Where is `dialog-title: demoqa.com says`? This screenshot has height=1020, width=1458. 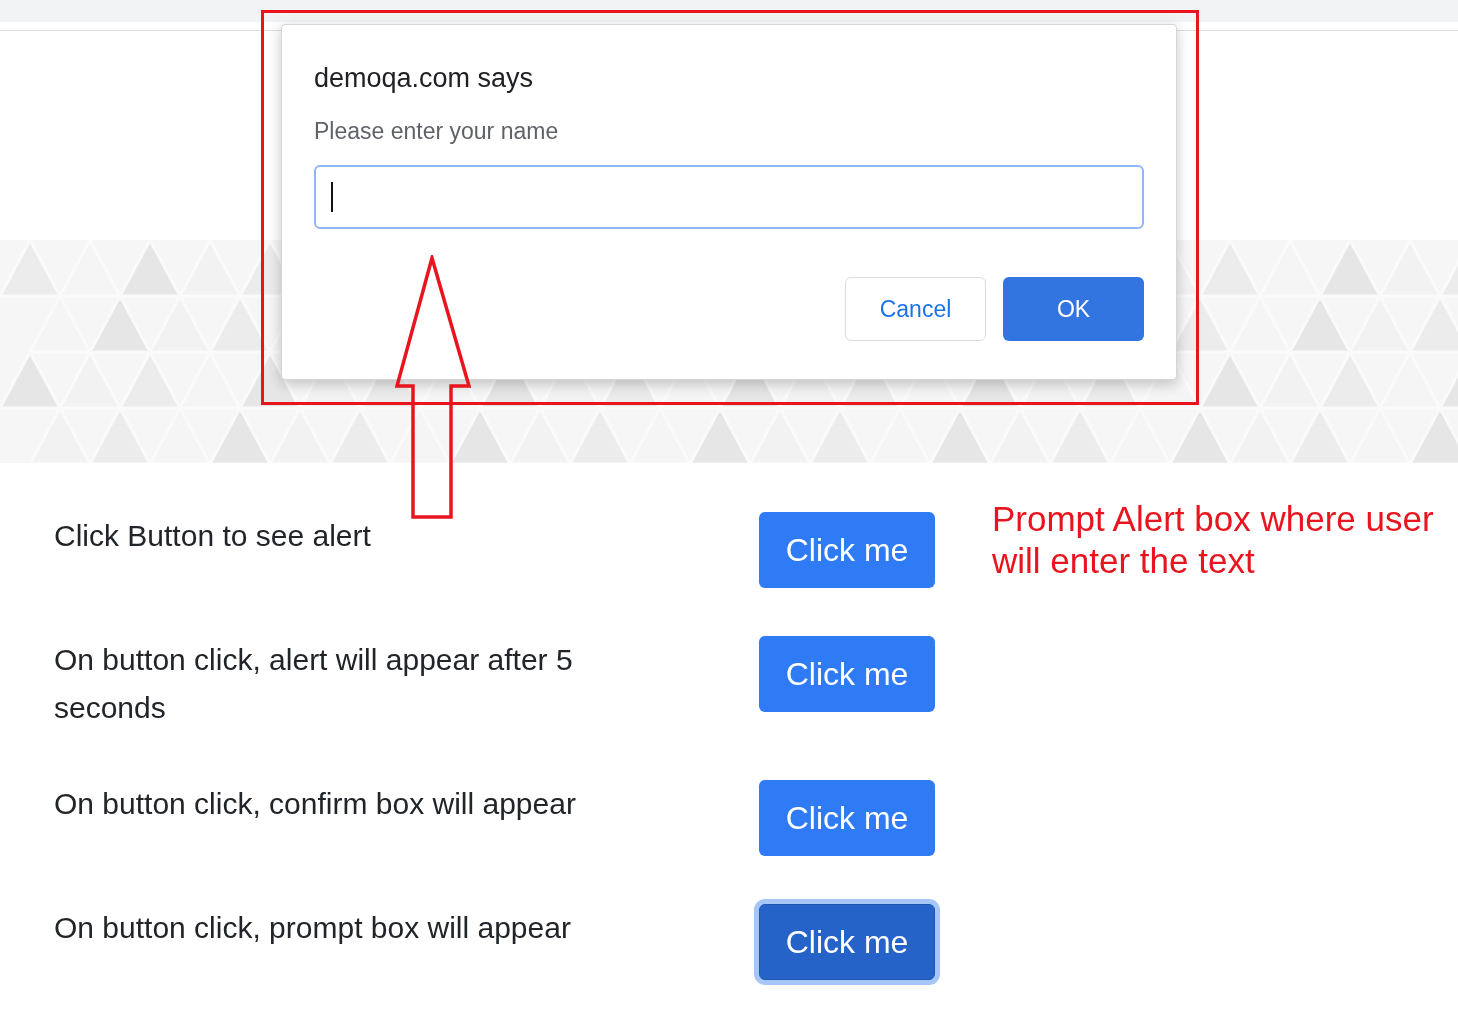
dialog-title: demoqa.com says is located at coordinates (424, 78).